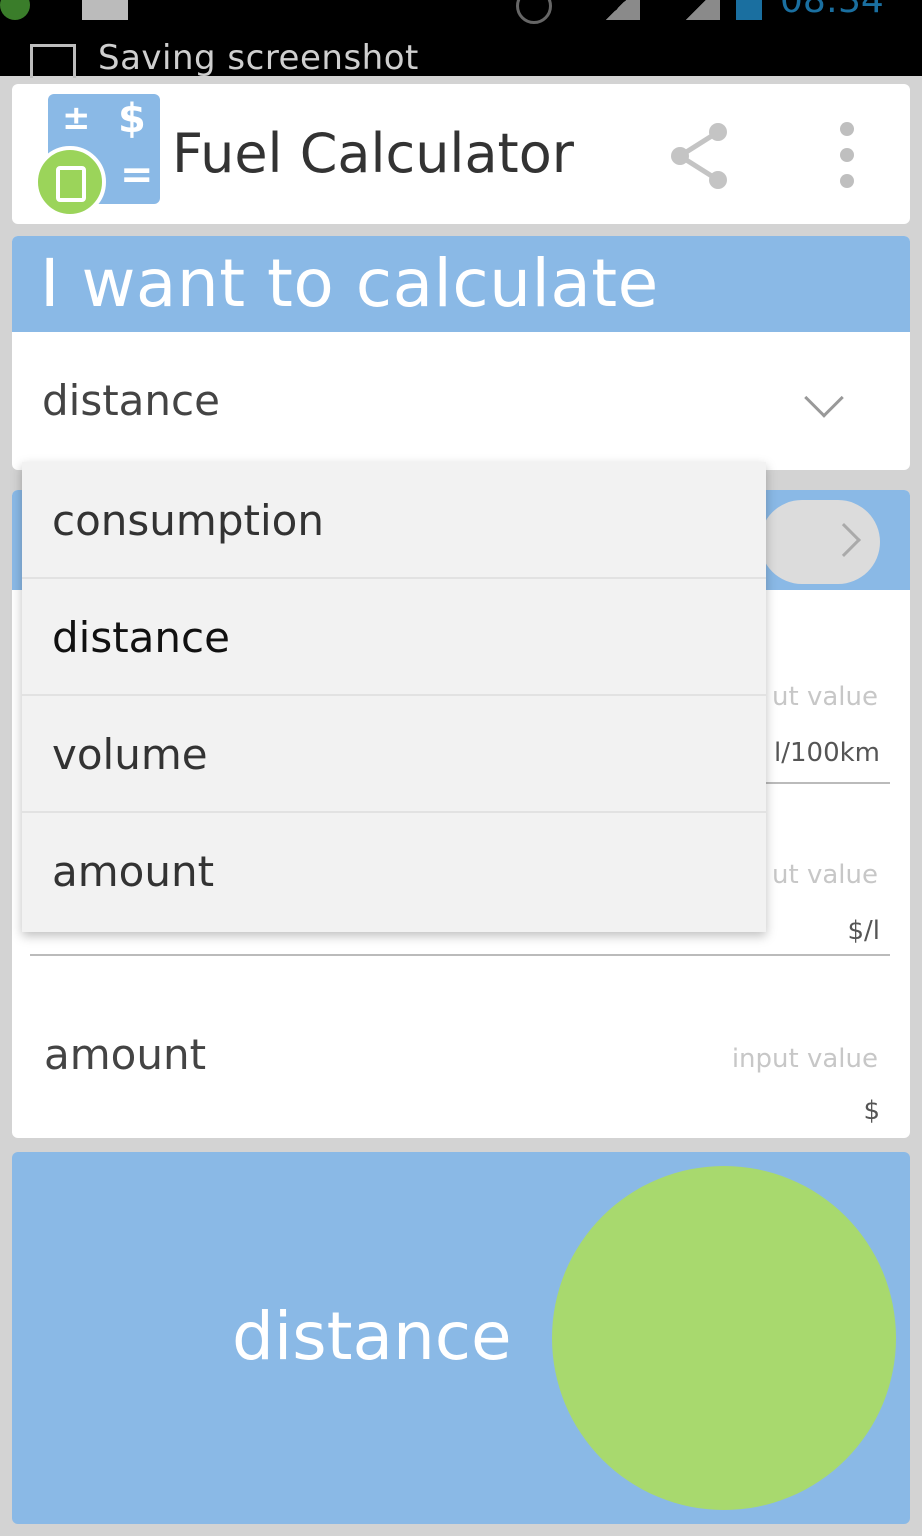  What do you see at coordinates (749, 10) in the screenshot?
I see `battery-icon` at bounding box center [749, 10].